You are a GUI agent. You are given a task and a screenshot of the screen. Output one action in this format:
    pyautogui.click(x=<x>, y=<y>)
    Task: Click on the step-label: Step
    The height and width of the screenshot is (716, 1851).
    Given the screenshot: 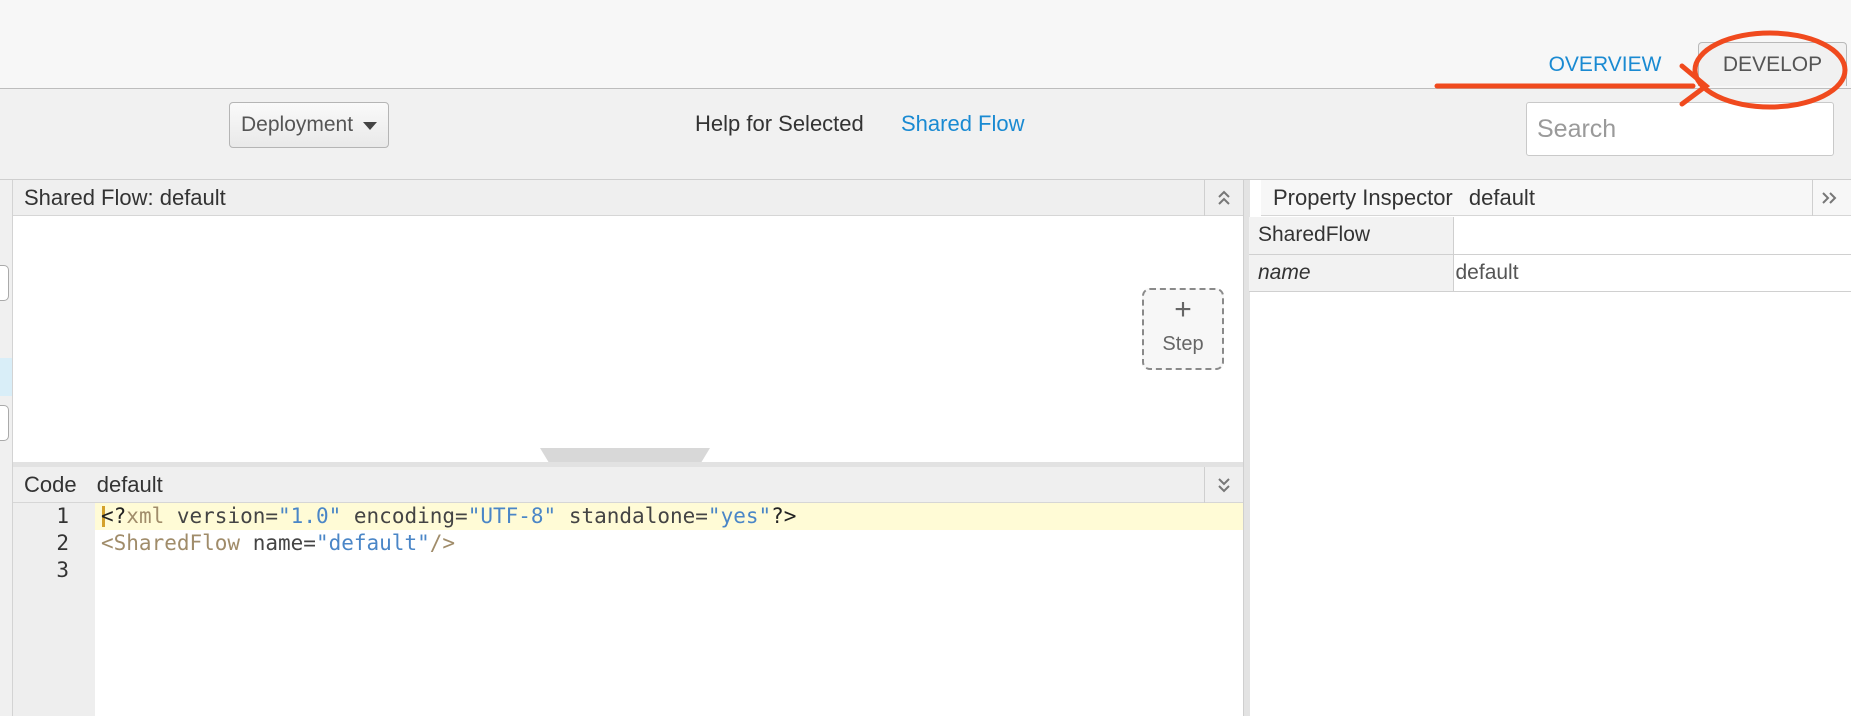 What is the action you would take?
    pyautogui.click(x=1183, y=344)
    